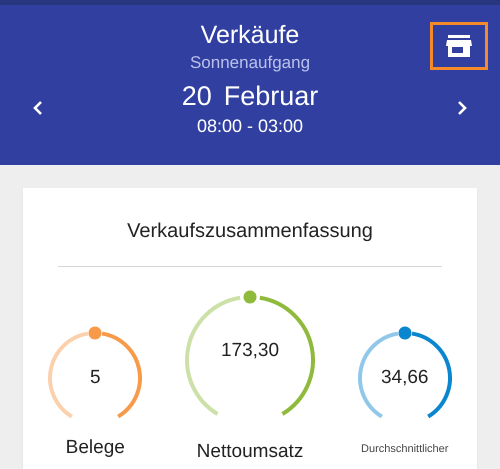  Describe the element at coordinates (404, 449) in the screenshot. I see `gauge-label: Durchschnittlicher` at that location.